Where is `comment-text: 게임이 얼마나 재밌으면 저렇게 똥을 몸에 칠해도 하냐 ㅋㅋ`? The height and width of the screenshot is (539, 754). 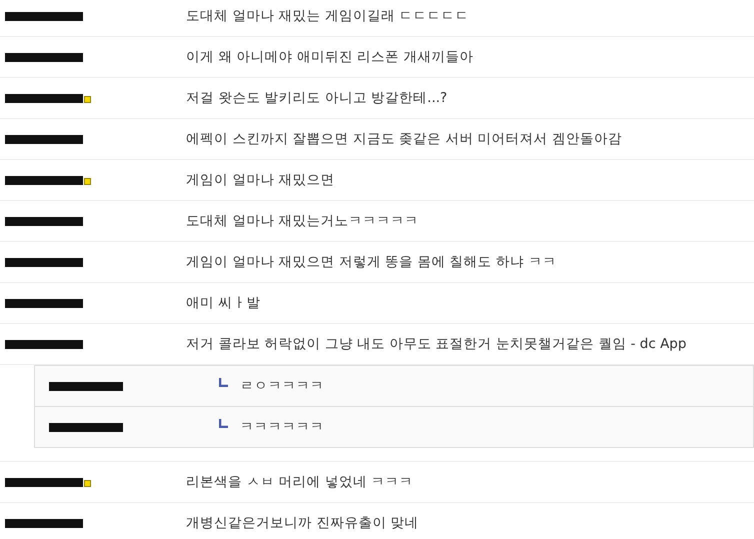 comment-text: 게임이 얼마나 재밌으면 저렇게 똥을 몸에 칠해도 하냐 ㅋㅋ is located at coordinates (371, 262).